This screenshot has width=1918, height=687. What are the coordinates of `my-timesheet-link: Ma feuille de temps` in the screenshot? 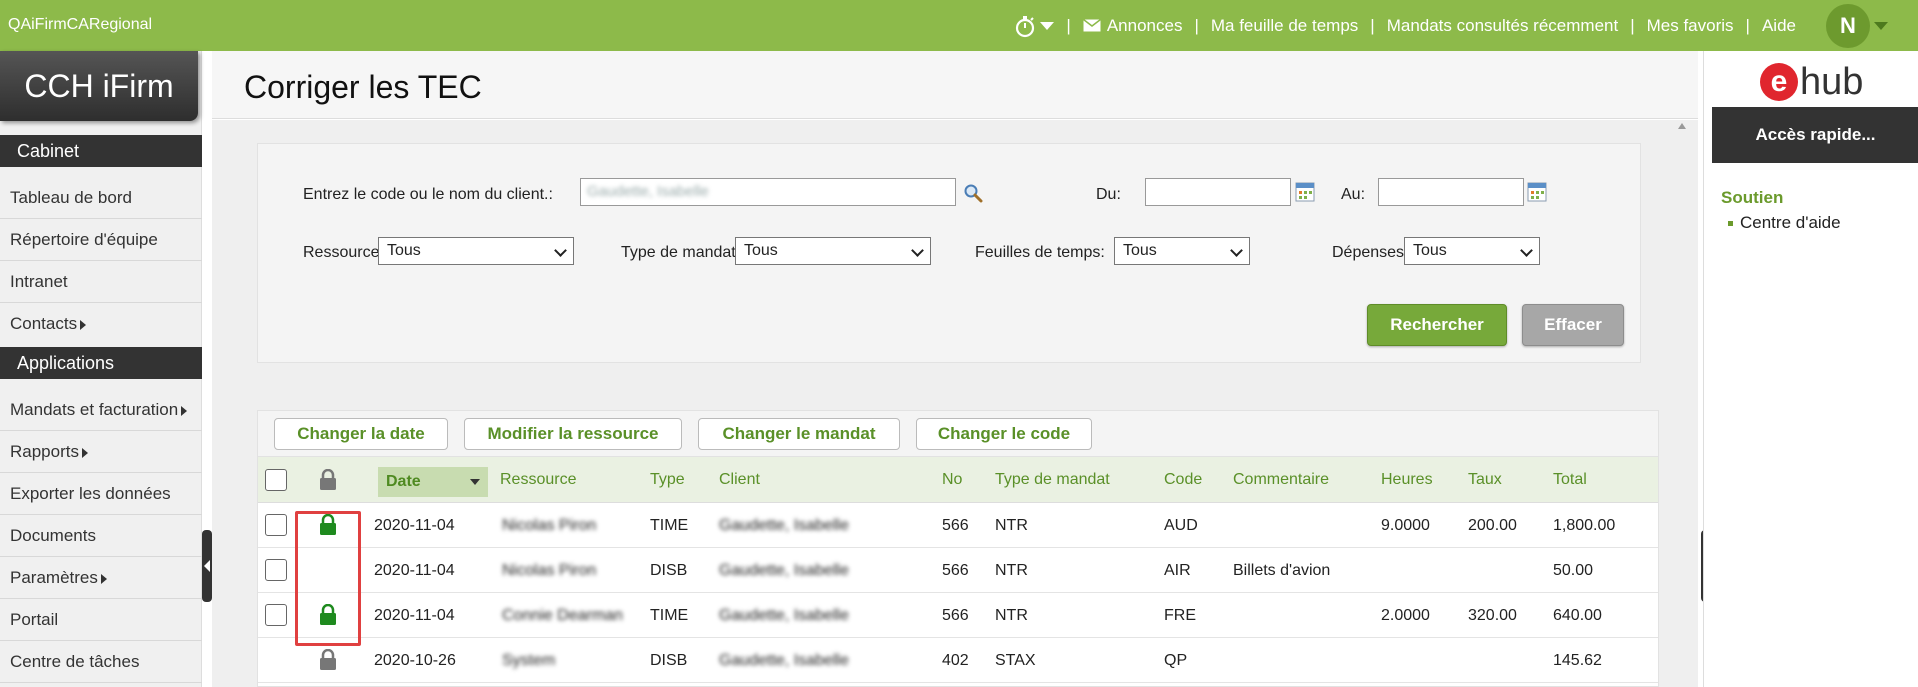 It's located at (1284, 26).